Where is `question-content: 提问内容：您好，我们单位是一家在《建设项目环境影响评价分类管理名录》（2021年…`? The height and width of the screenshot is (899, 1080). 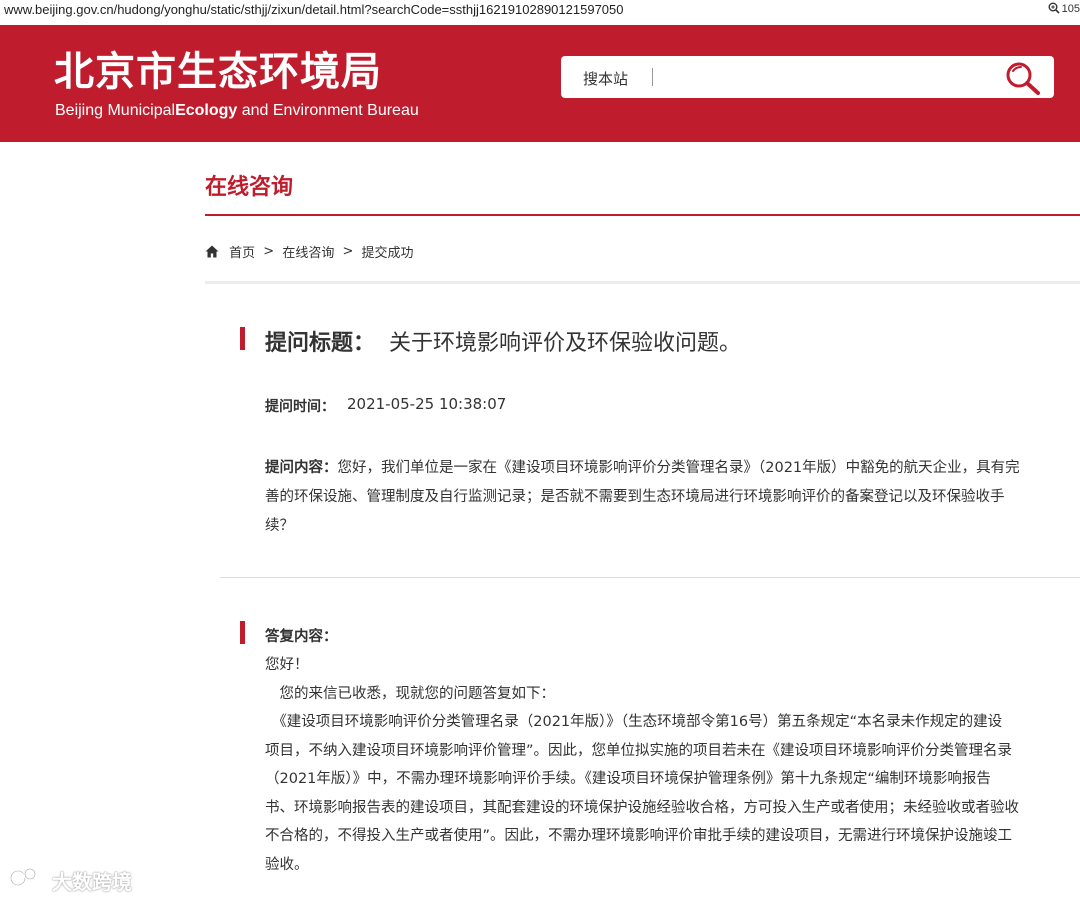
question-content: 提问内容：您好，我们单位是一家在《建设项目环境影响评价分类管理名录》（2021年… is located at coordinates (672, 499).